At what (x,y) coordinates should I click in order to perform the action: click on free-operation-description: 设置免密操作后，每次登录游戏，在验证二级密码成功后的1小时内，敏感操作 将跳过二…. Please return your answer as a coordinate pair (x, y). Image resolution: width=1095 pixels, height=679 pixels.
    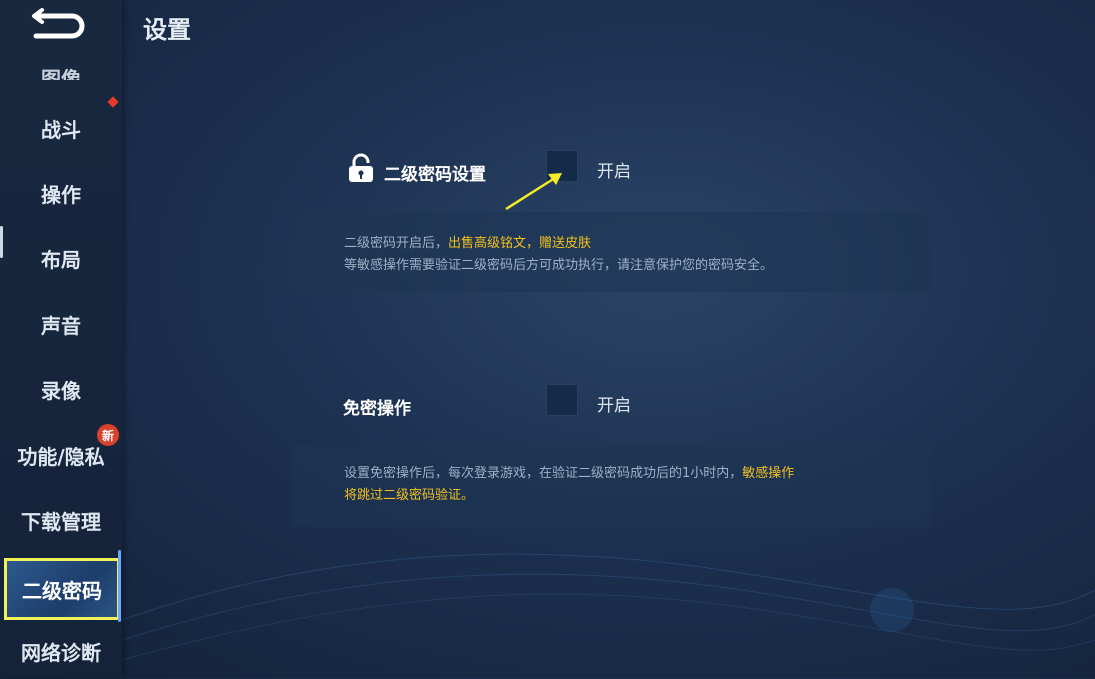
    Looking at the image, I should click on (611, 485).